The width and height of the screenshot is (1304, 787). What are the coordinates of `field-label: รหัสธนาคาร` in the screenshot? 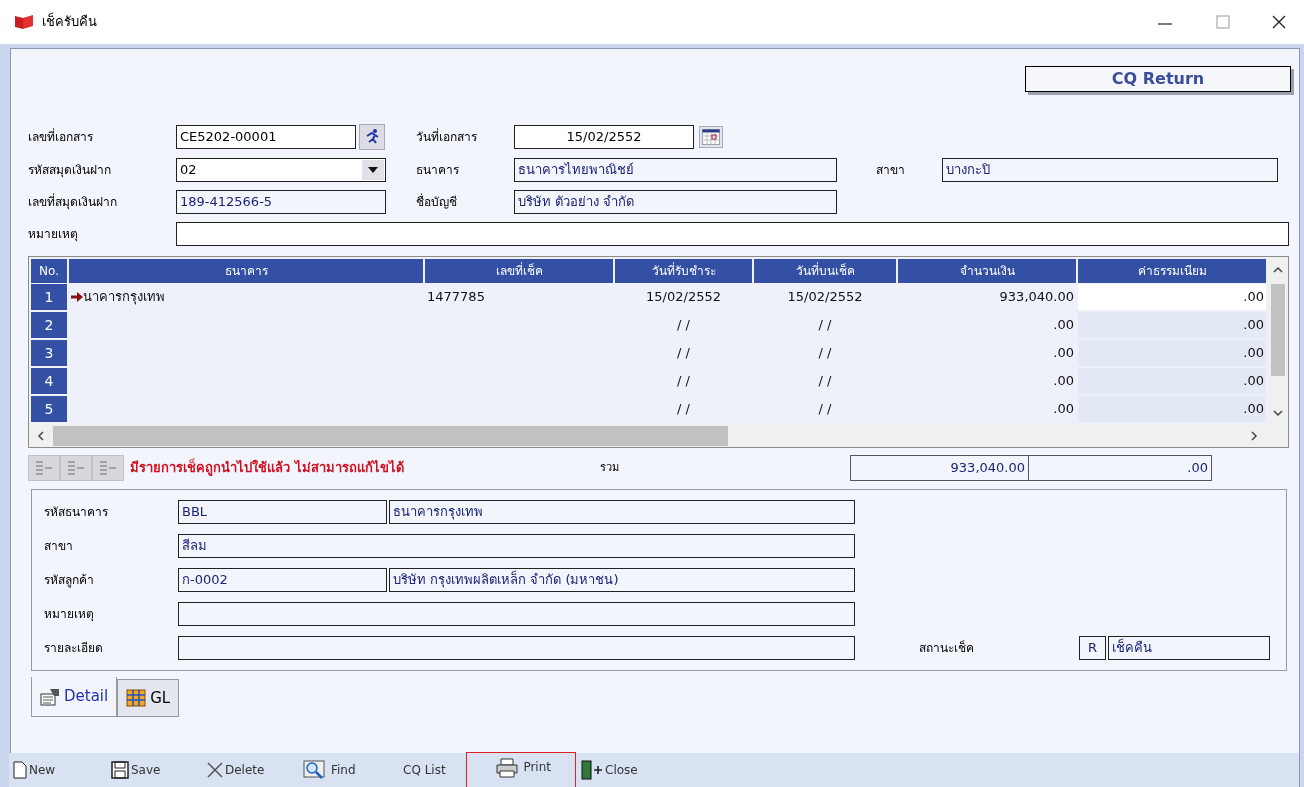 It's located at (76, 512).